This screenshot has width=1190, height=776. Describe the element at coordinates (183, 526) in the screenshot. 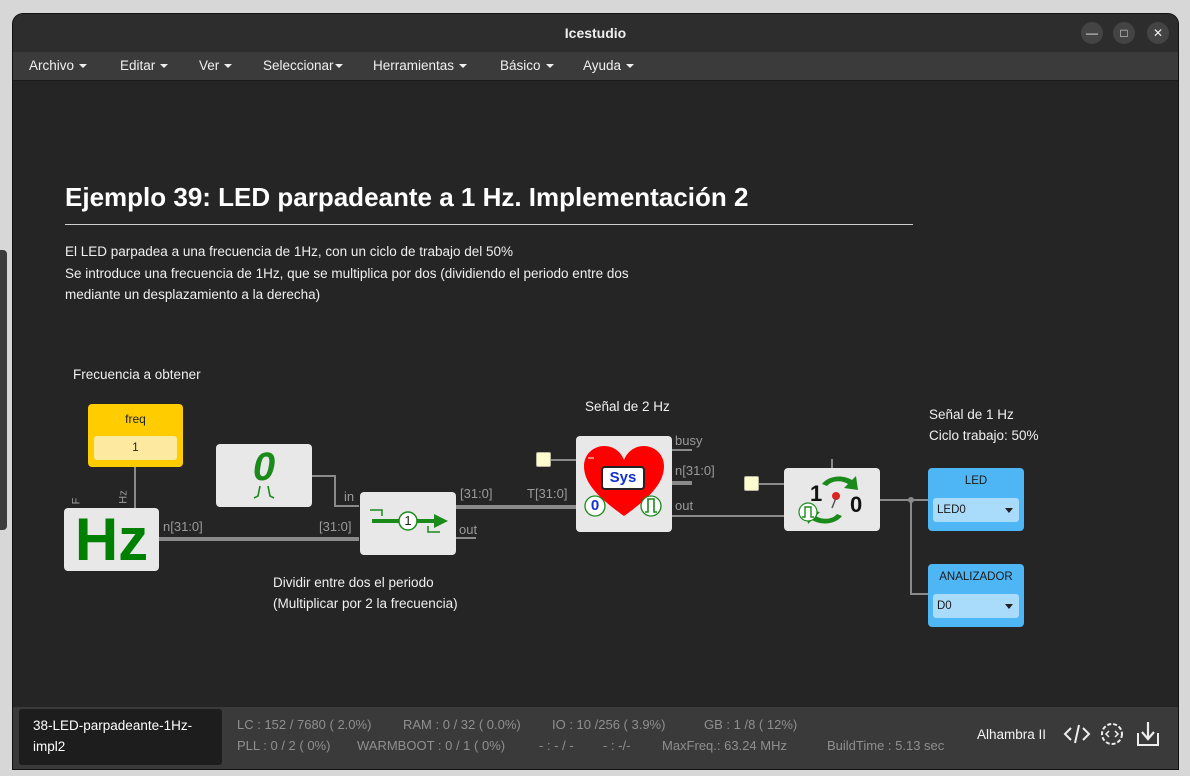

I see `port-hz-out: n[31:0]` at that location.